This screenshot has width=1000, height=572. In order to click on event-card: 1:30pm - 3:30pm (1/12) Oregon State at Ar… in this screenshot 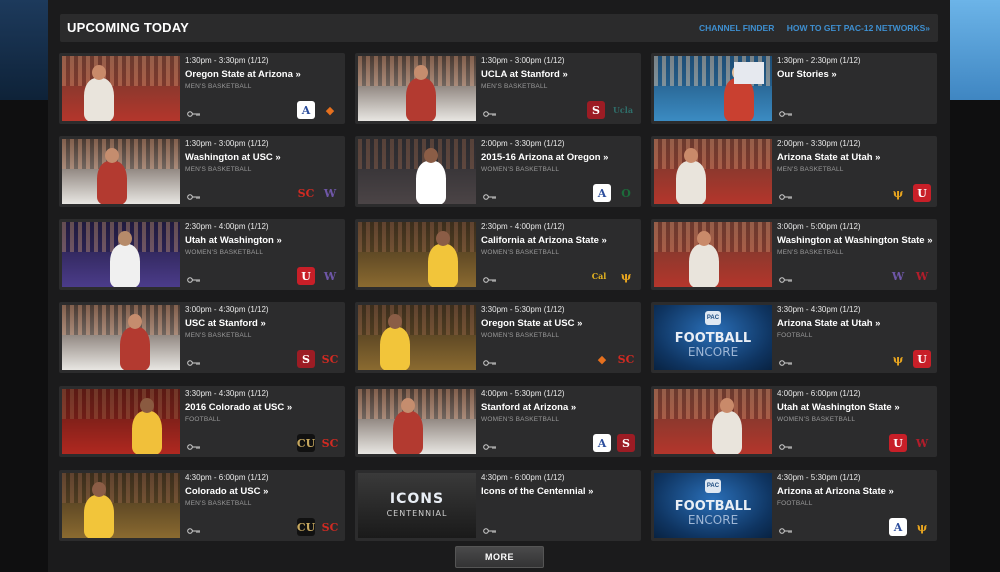, I will do `click(202, 88)`.